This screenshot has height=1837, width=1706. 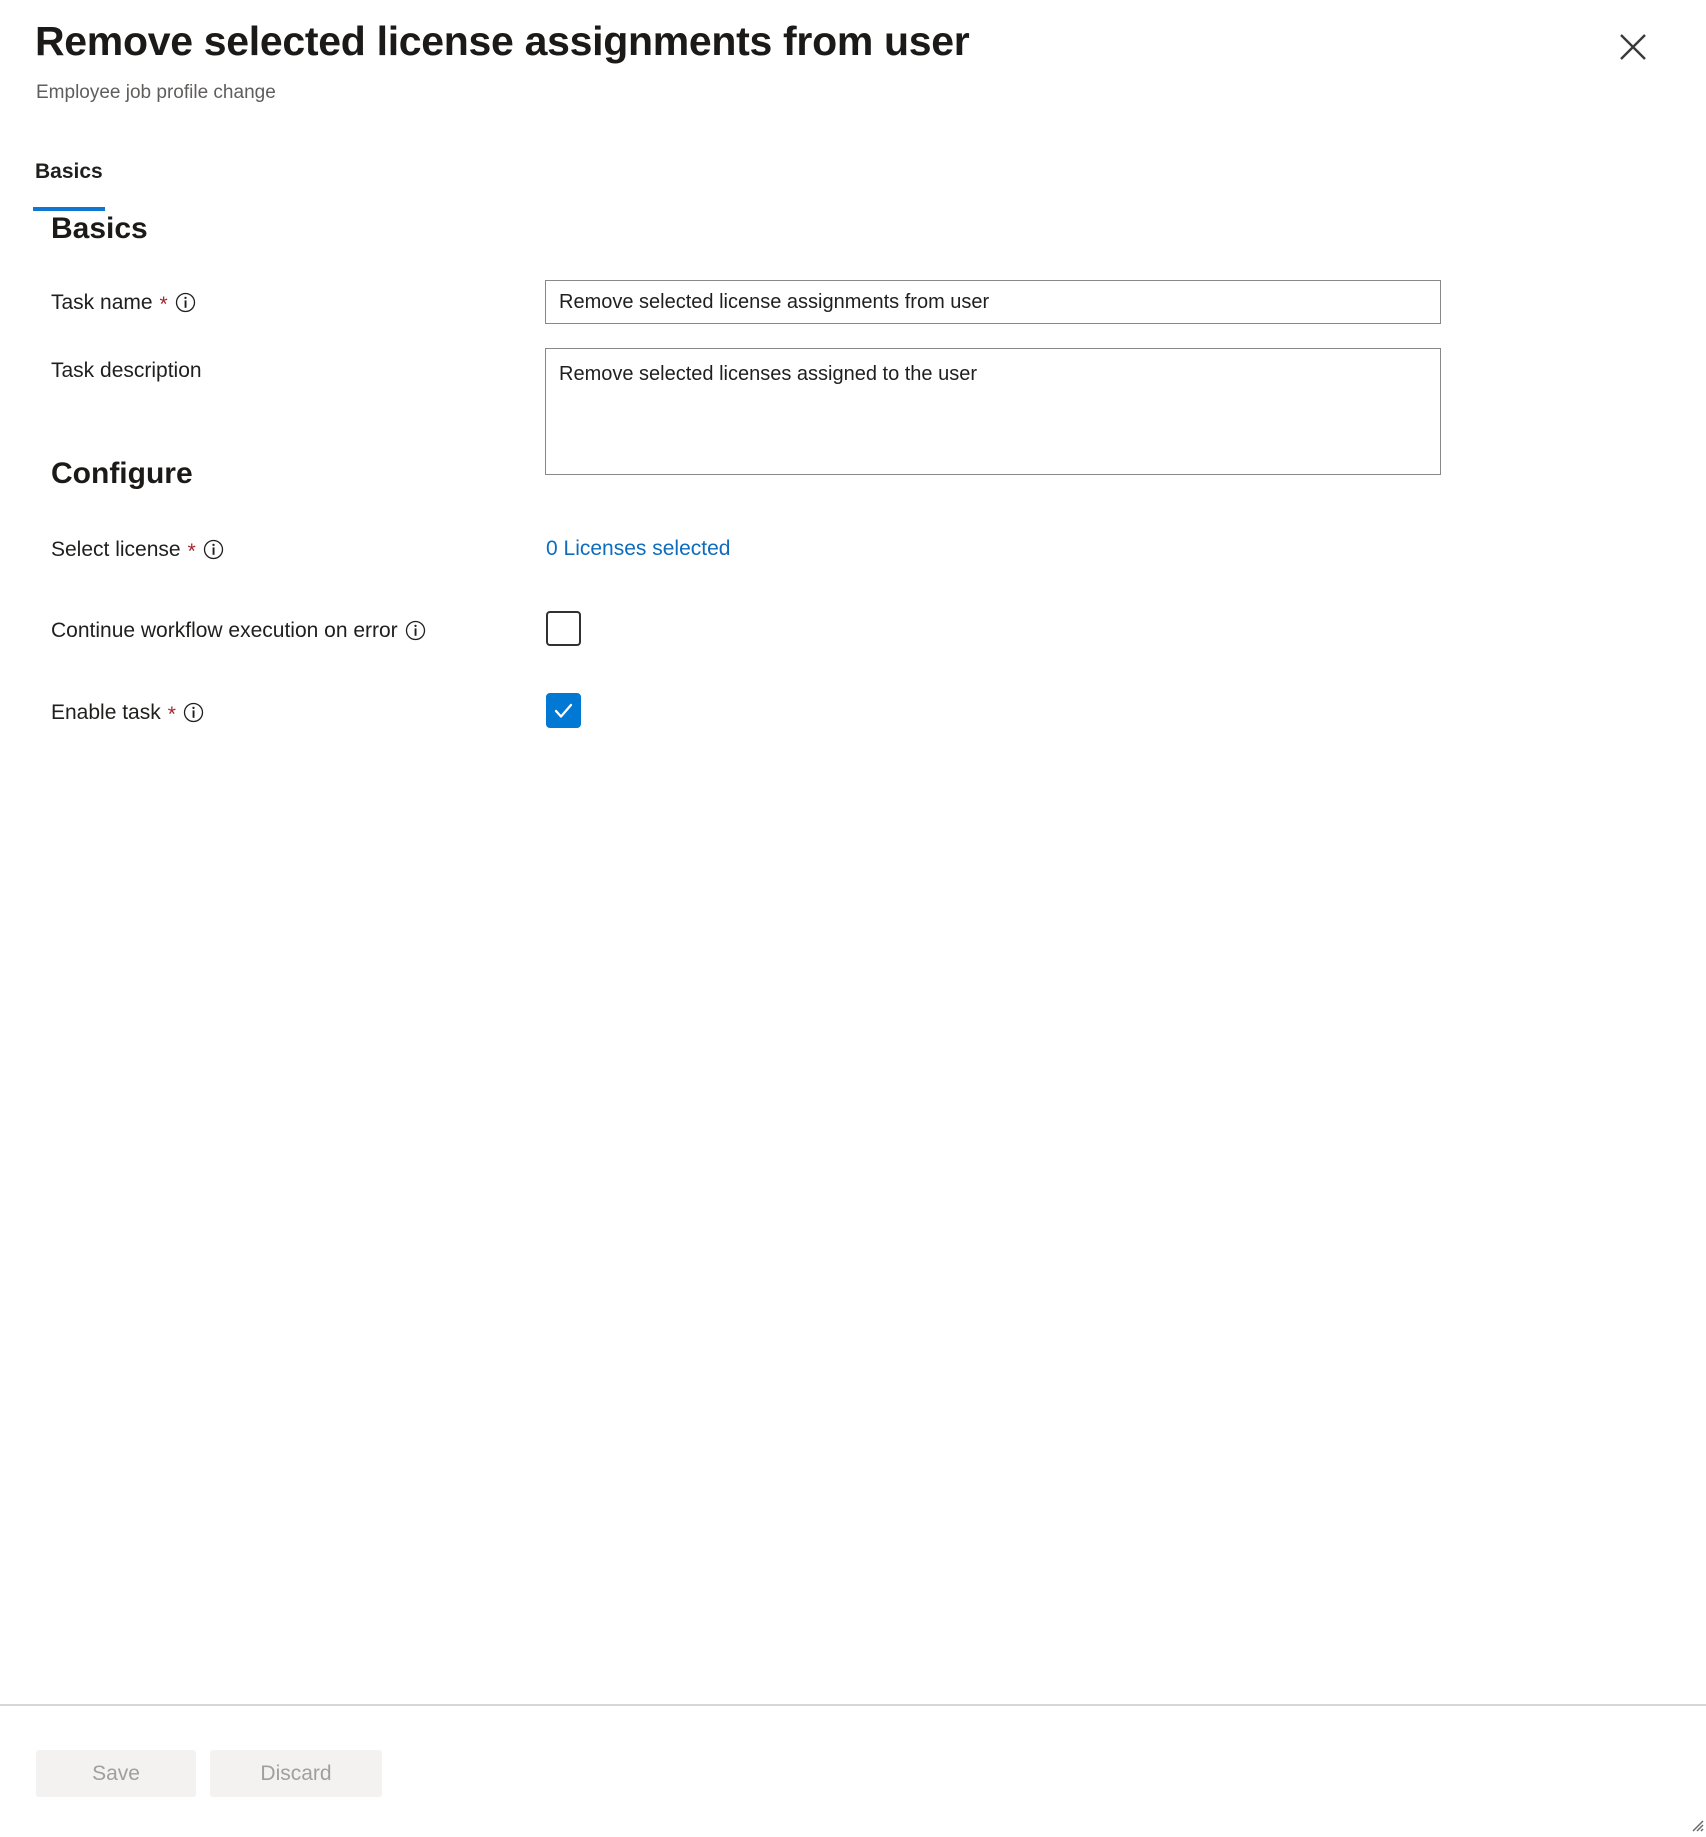 What do you see at coordinates (102, 302) in the screenshot?
I see `label-task-name-text: Task name` at bounding box center [102, 302].